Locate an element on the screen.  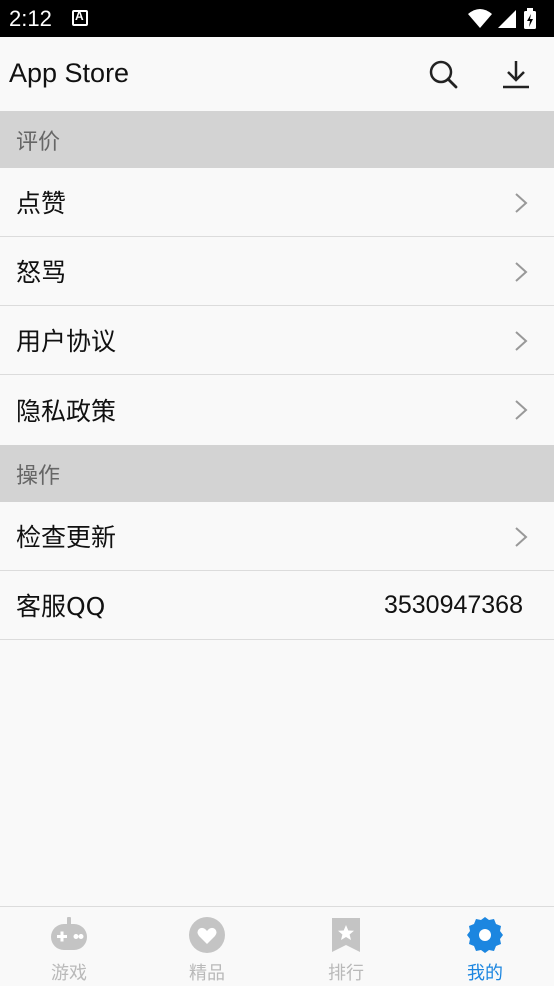
section-header-actions: 操作 is located at coordinates (277, 473).